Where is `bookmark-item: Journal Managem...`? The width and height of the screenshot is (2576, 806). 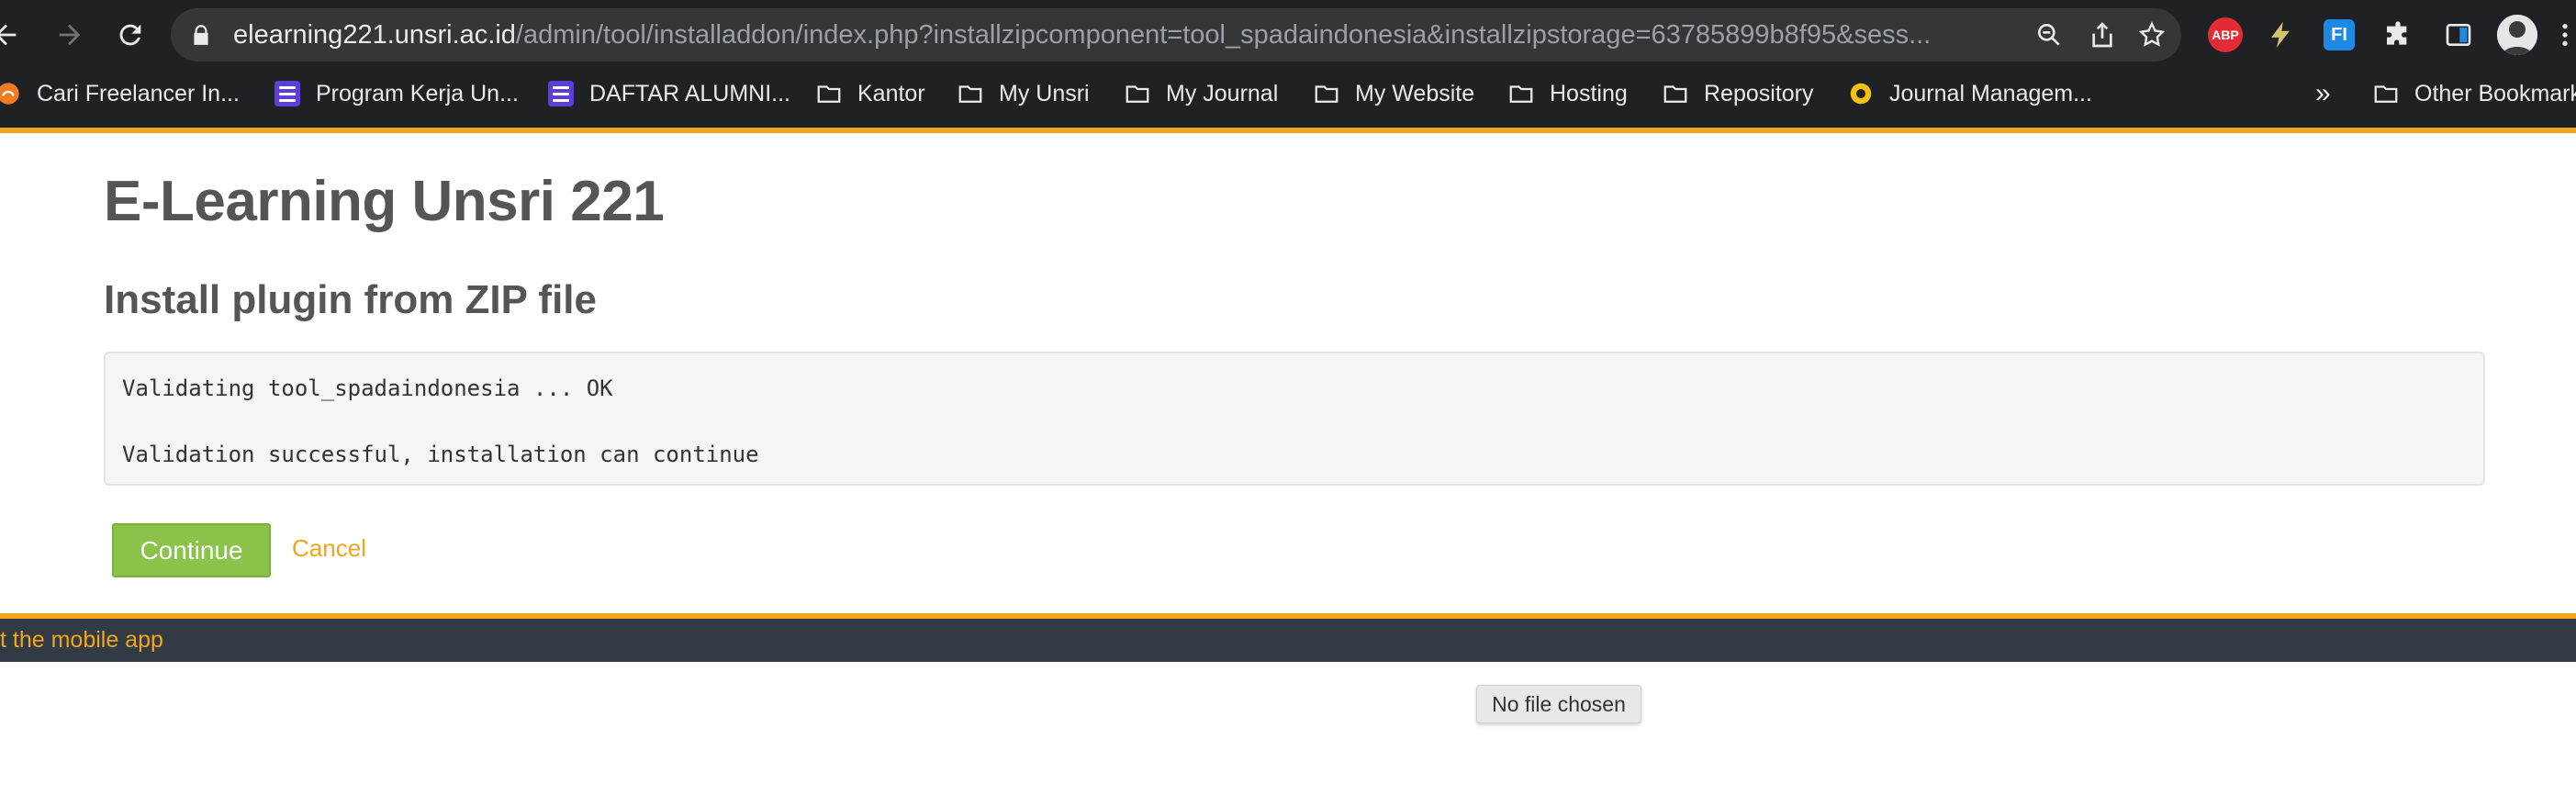
bookmark-item: Journal Managem... is located at coordinates (1969, 94).